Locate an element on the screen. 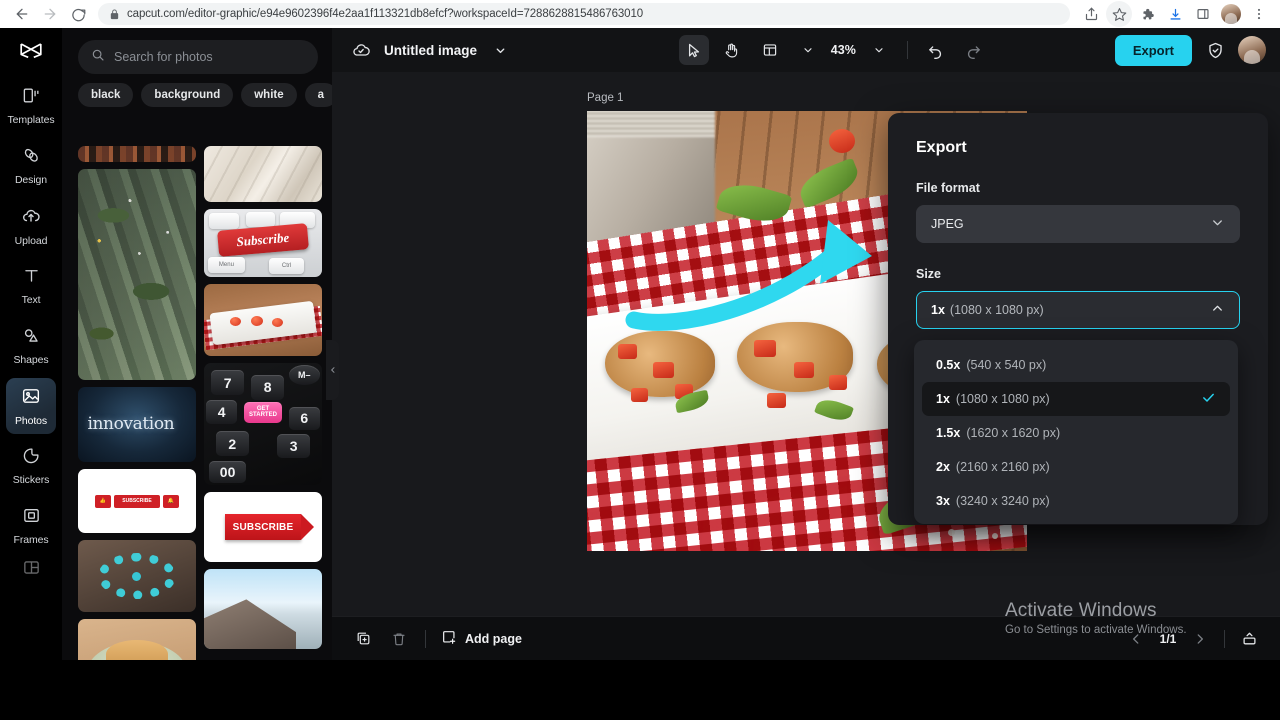 The width and height of the screenshot is (1280, 720). export-button: Export is located at coordinates (1153, 50).